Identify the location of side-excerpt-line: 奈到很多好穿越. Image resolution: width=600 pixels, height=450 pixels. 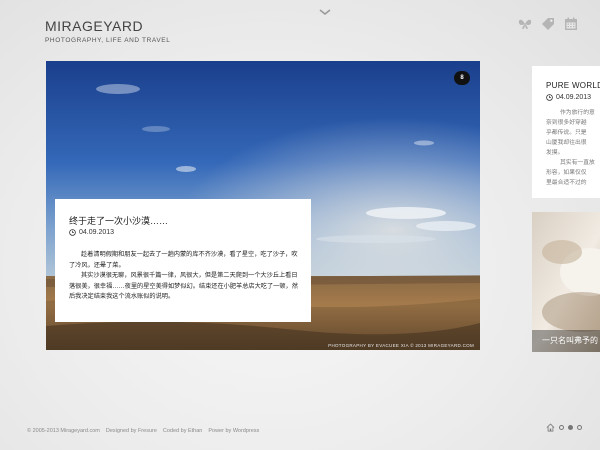
(566, 123).